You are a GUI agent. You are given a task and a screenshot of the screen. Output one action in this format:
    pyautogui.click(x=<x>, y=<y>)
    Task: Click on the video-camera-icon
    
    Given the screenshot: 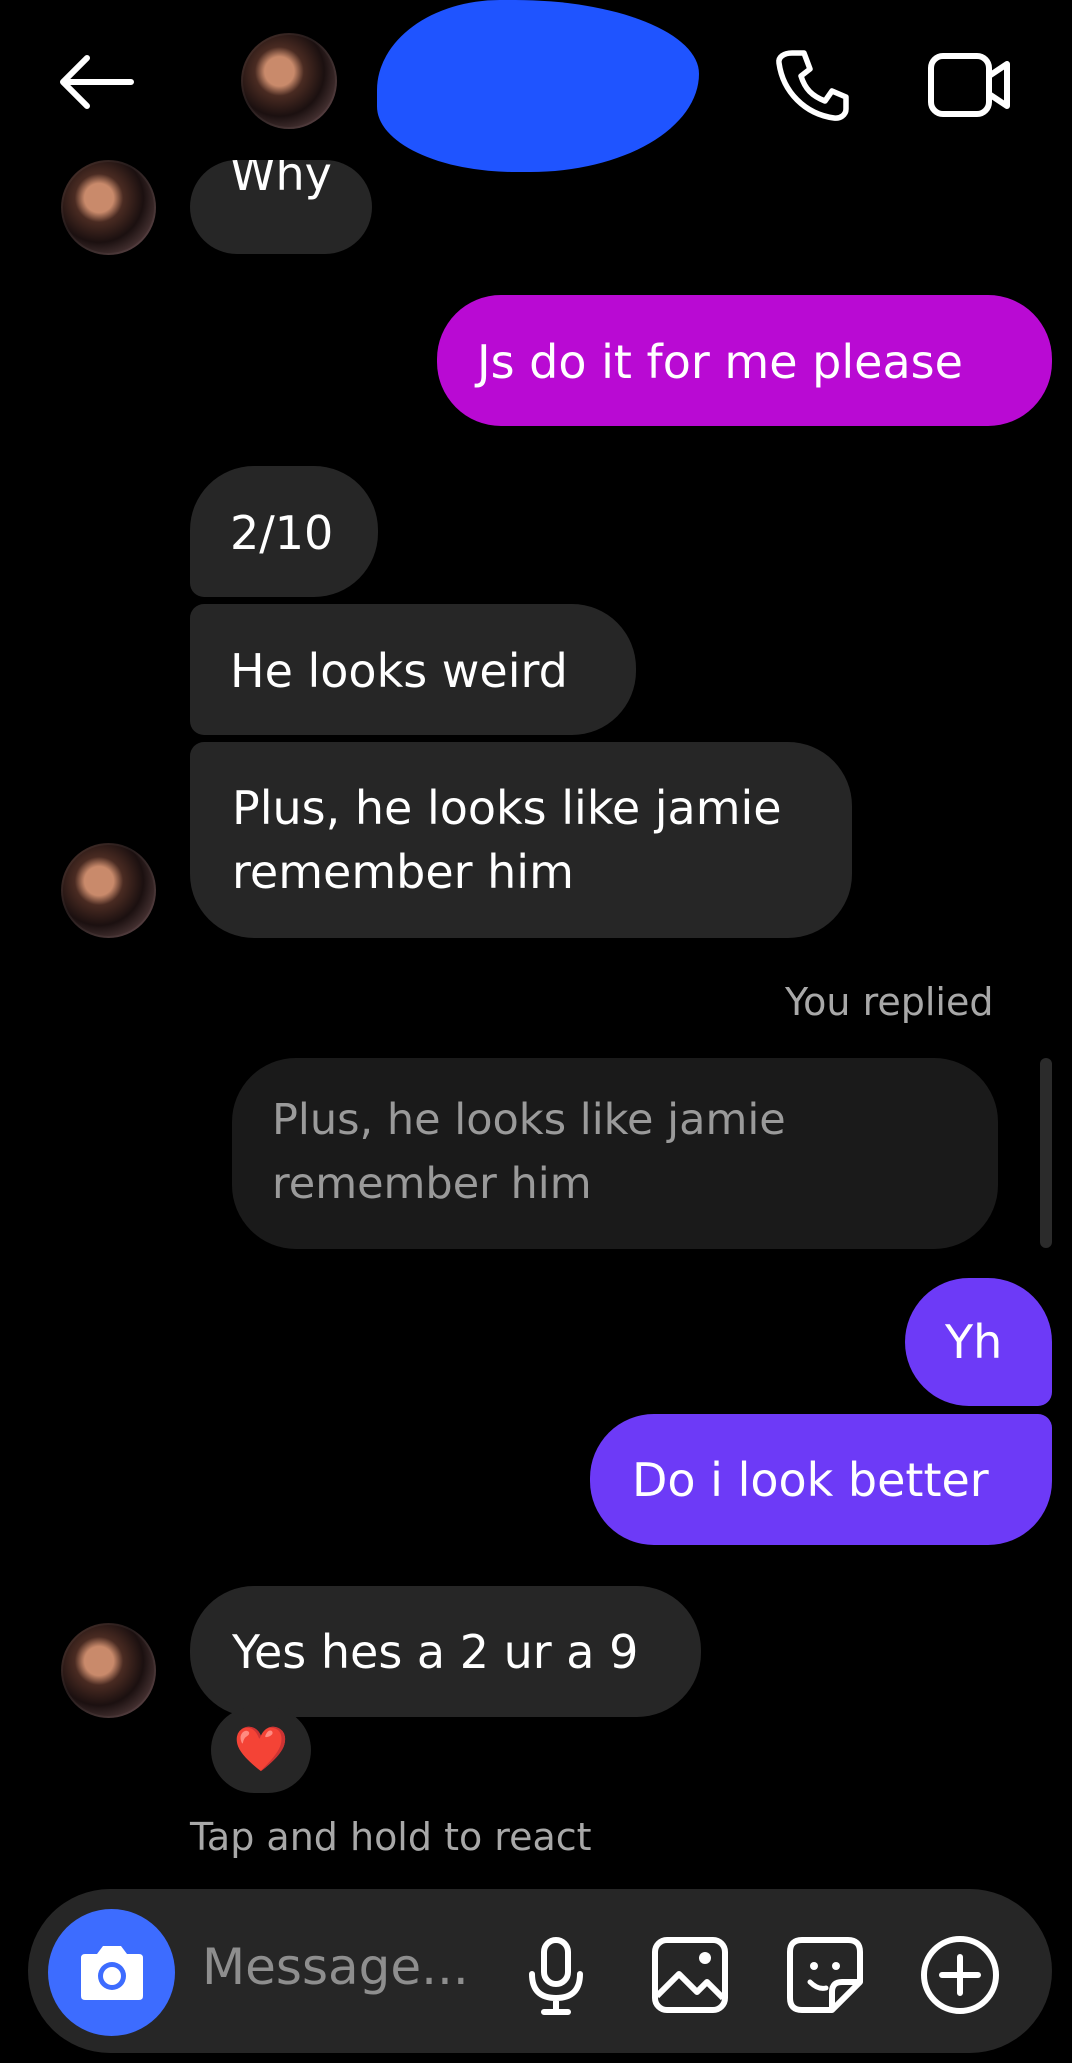 What is the action you would take?
    pyautogui.click(x=969, y=85)
    